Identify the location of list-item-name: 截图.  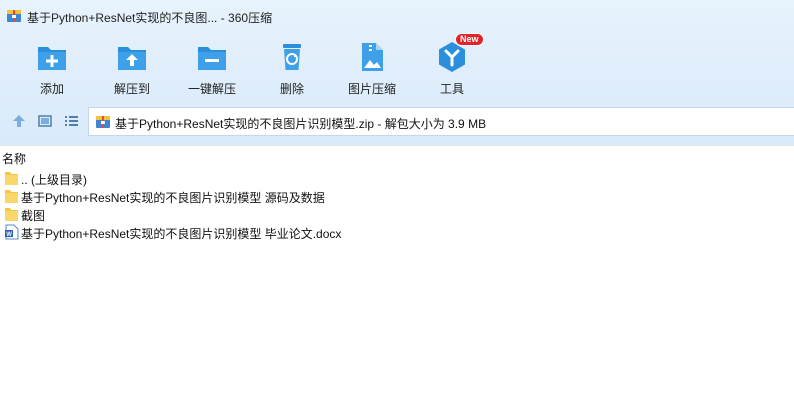
(33, 216).